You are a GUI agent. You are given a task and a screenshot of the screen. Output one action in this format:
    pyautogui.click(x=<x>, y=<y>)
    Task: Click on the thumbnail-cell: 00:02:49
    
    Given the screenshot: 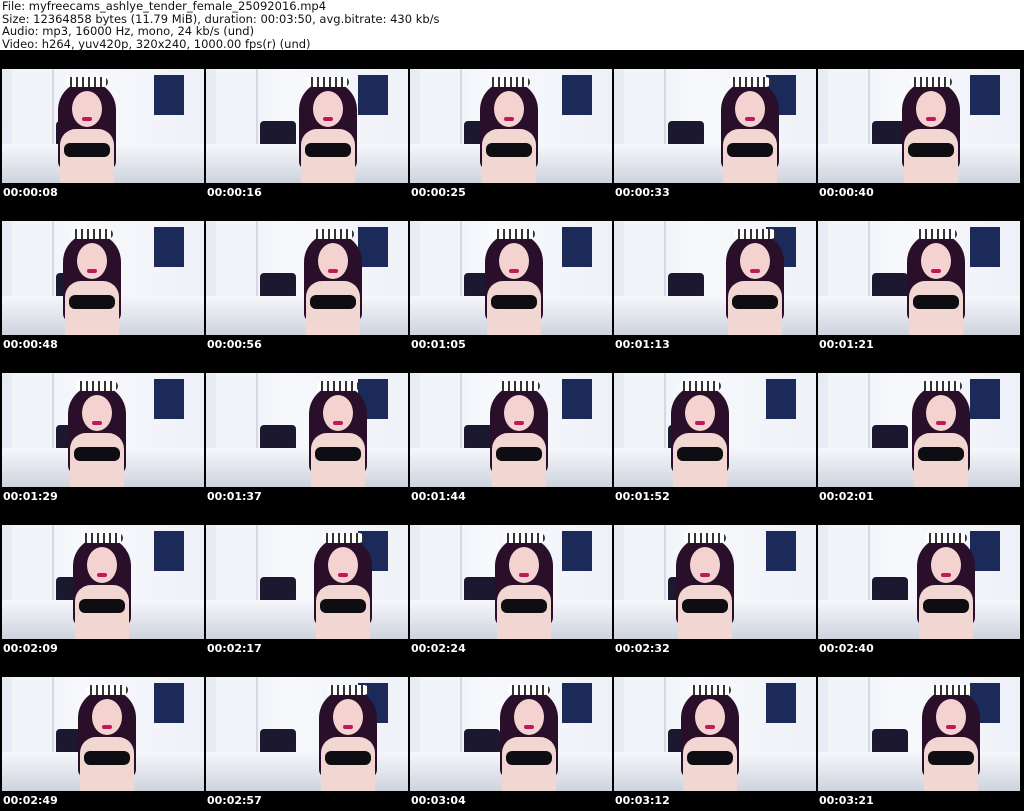 What is the action you would take?
    pyautogui.click(x=102, y=734)
    